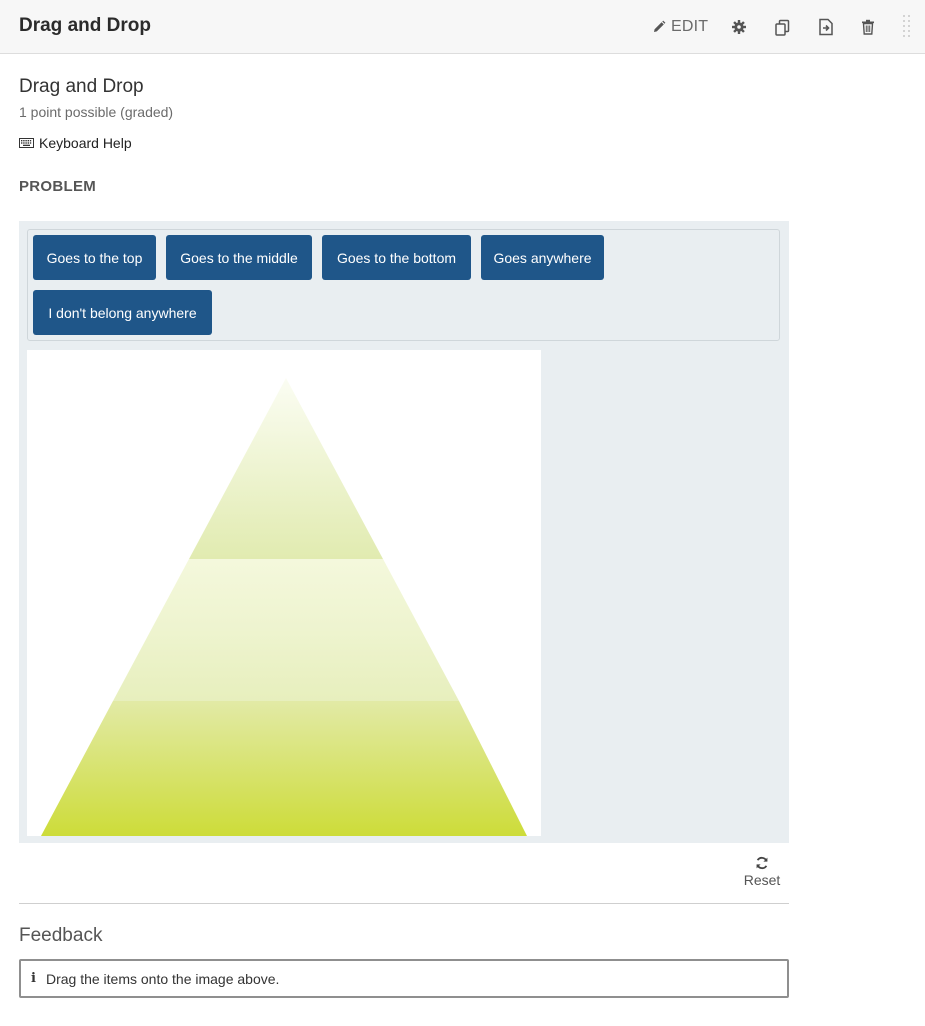 The height and width of the screenshot is (1026, 925). Describe the element at coordinates (122, 312) in the screenshot. I see `drag-item-nowhere: I don't belong anywhere` at that location.